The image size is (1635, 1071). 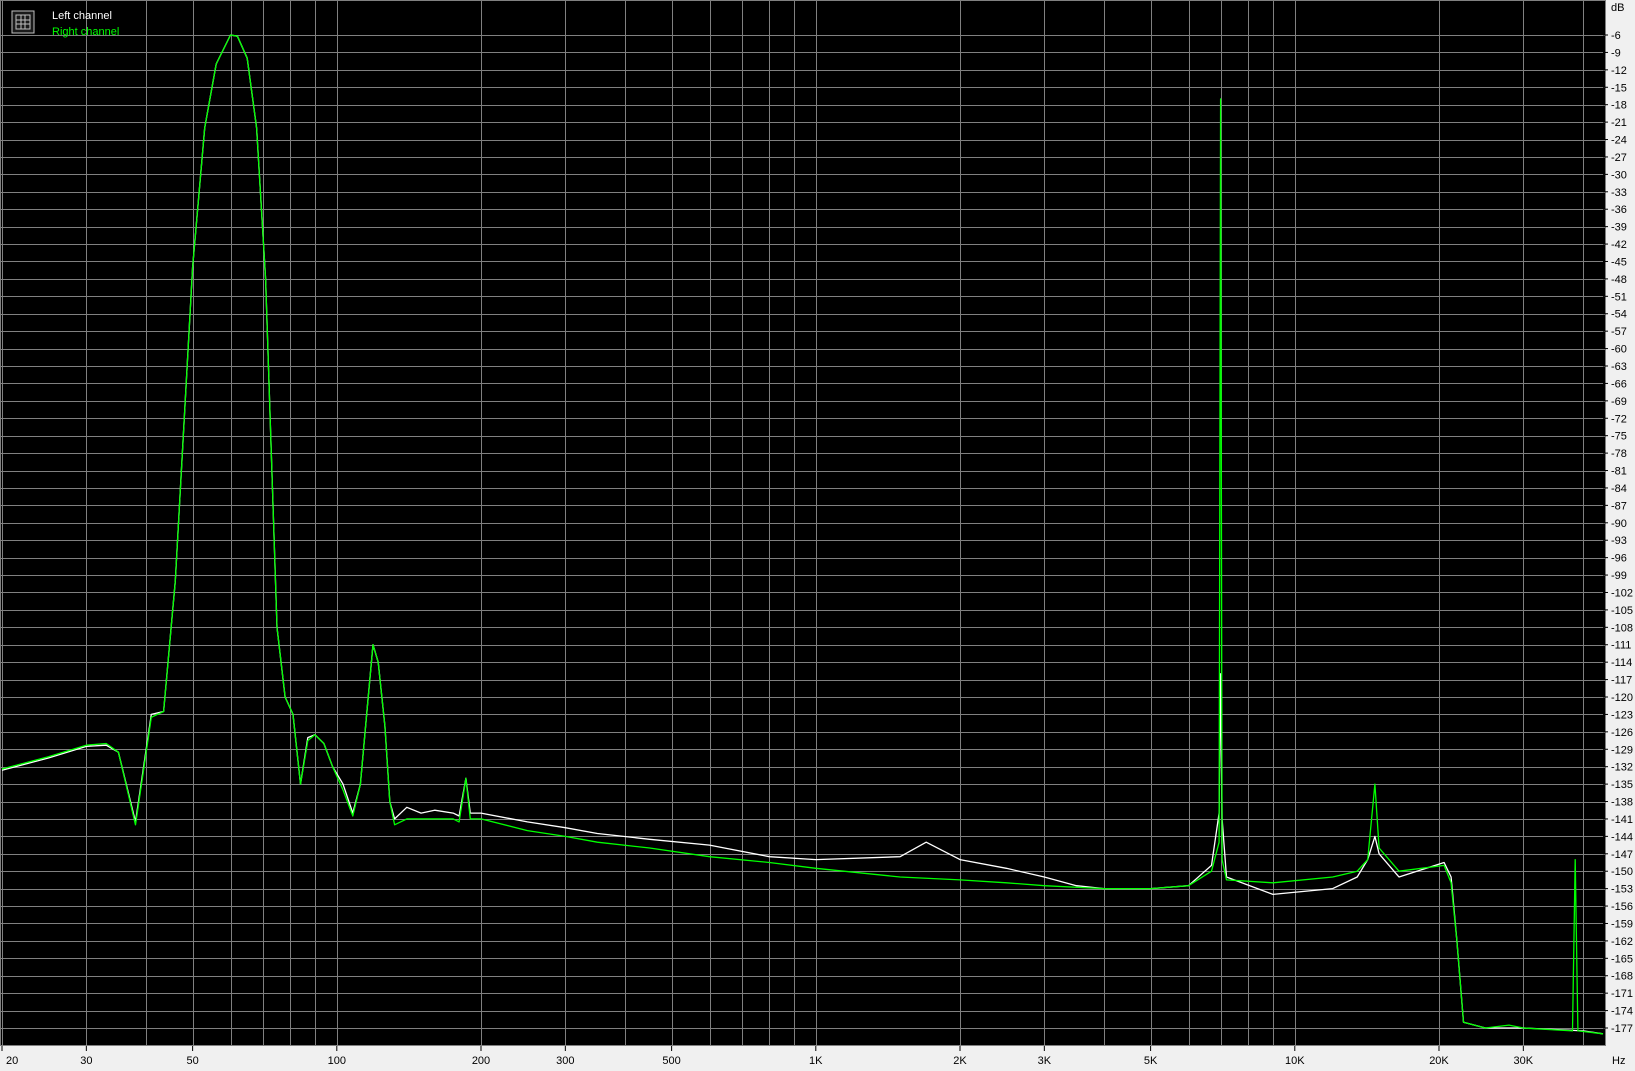 I want to click on x-unit-label: Hz, so click(x=1618, y=1061).